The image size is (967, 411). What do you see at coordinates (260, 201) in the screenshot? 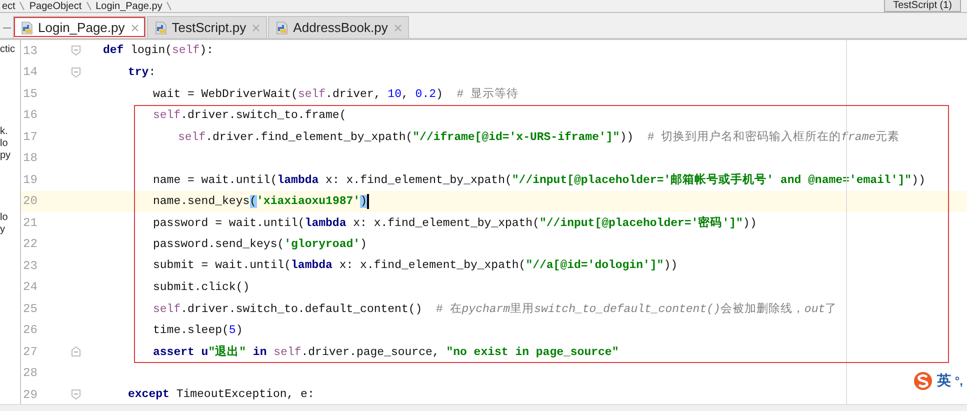
I see `code-line: name.send_keys('xiaxiaoxu1987')` at bounding box center [260, 201].